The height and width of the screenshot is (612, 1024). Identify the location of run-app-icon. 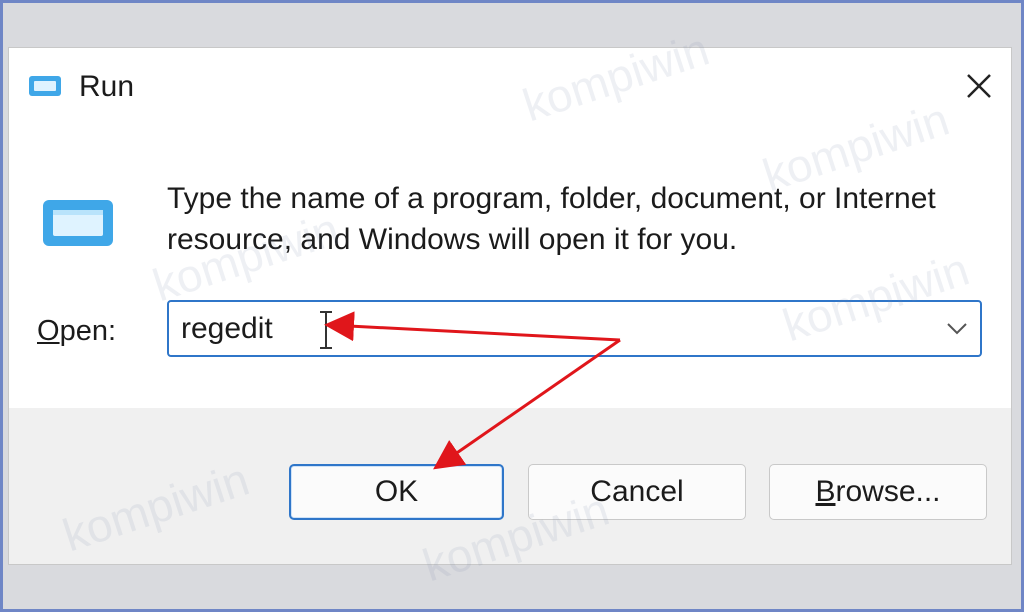
(45, 88).